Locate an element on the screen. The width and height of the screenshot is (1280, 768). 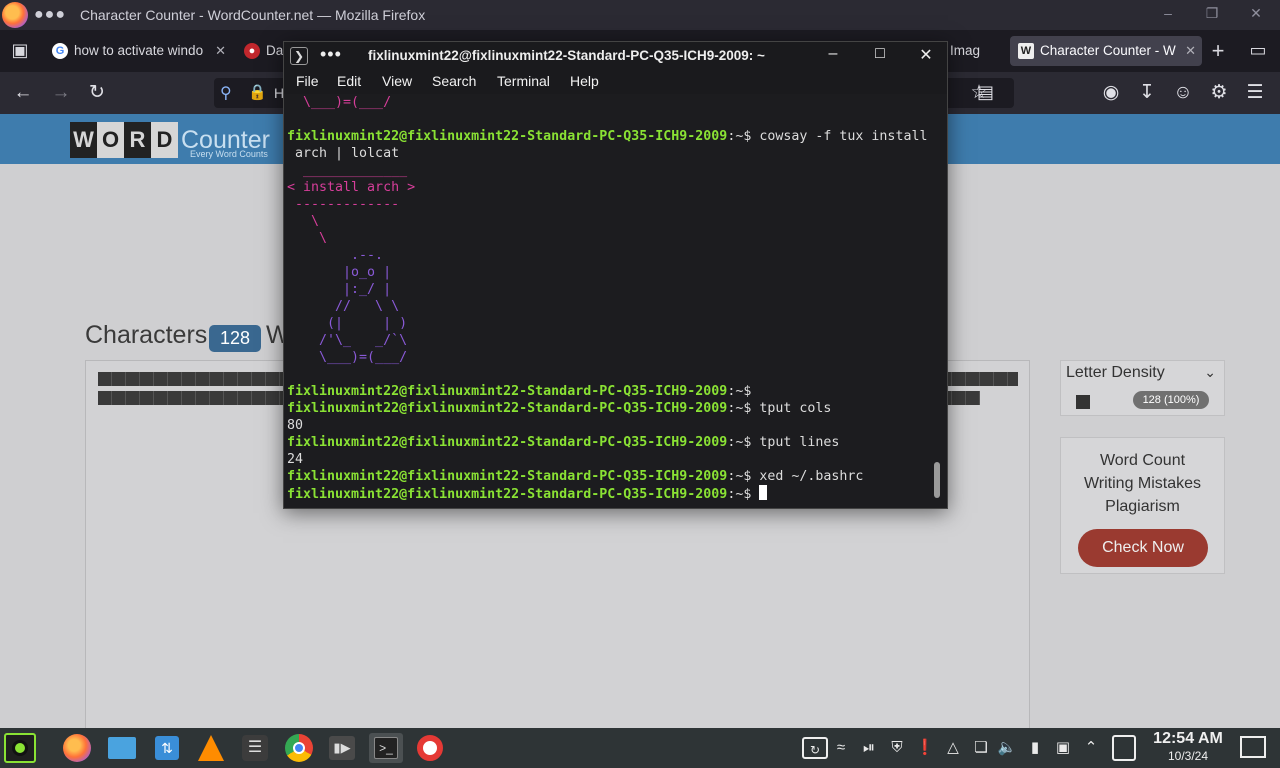
media-player-icon: ▮▶ is located at coordinates (342, 748).